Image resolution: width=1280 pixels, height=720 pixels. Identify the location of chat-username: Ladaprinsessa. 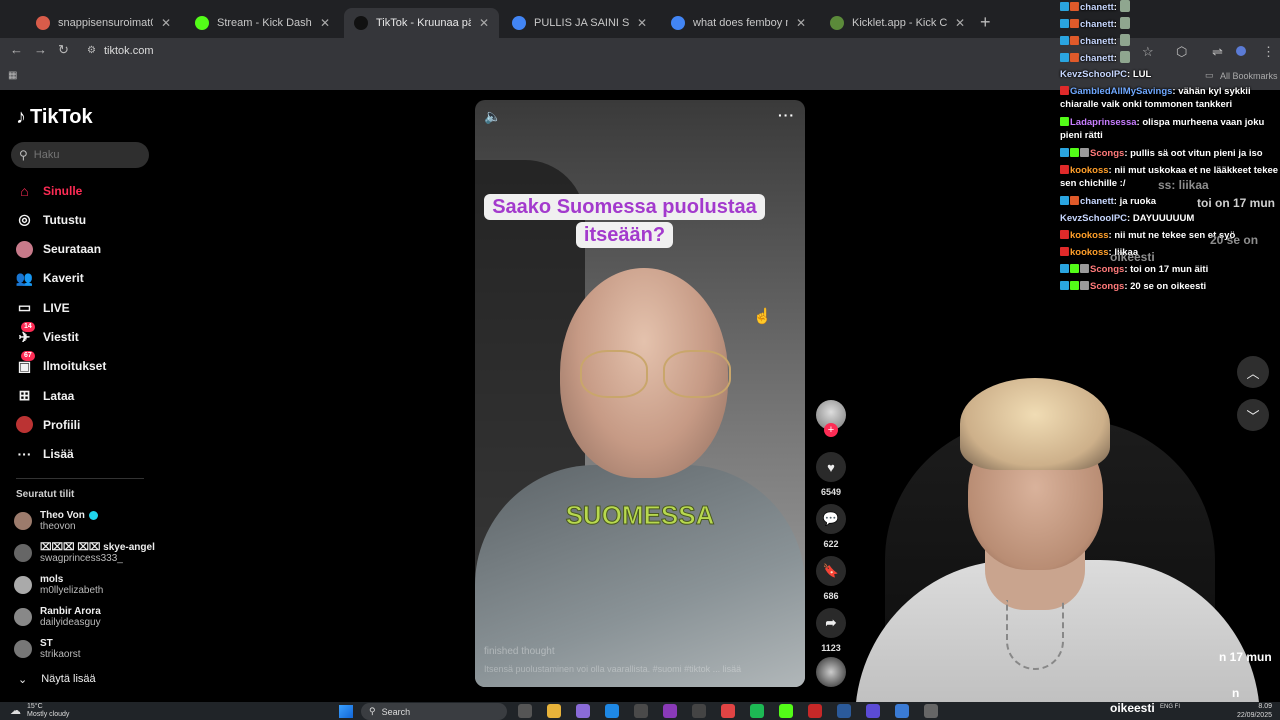
(1103, 122).